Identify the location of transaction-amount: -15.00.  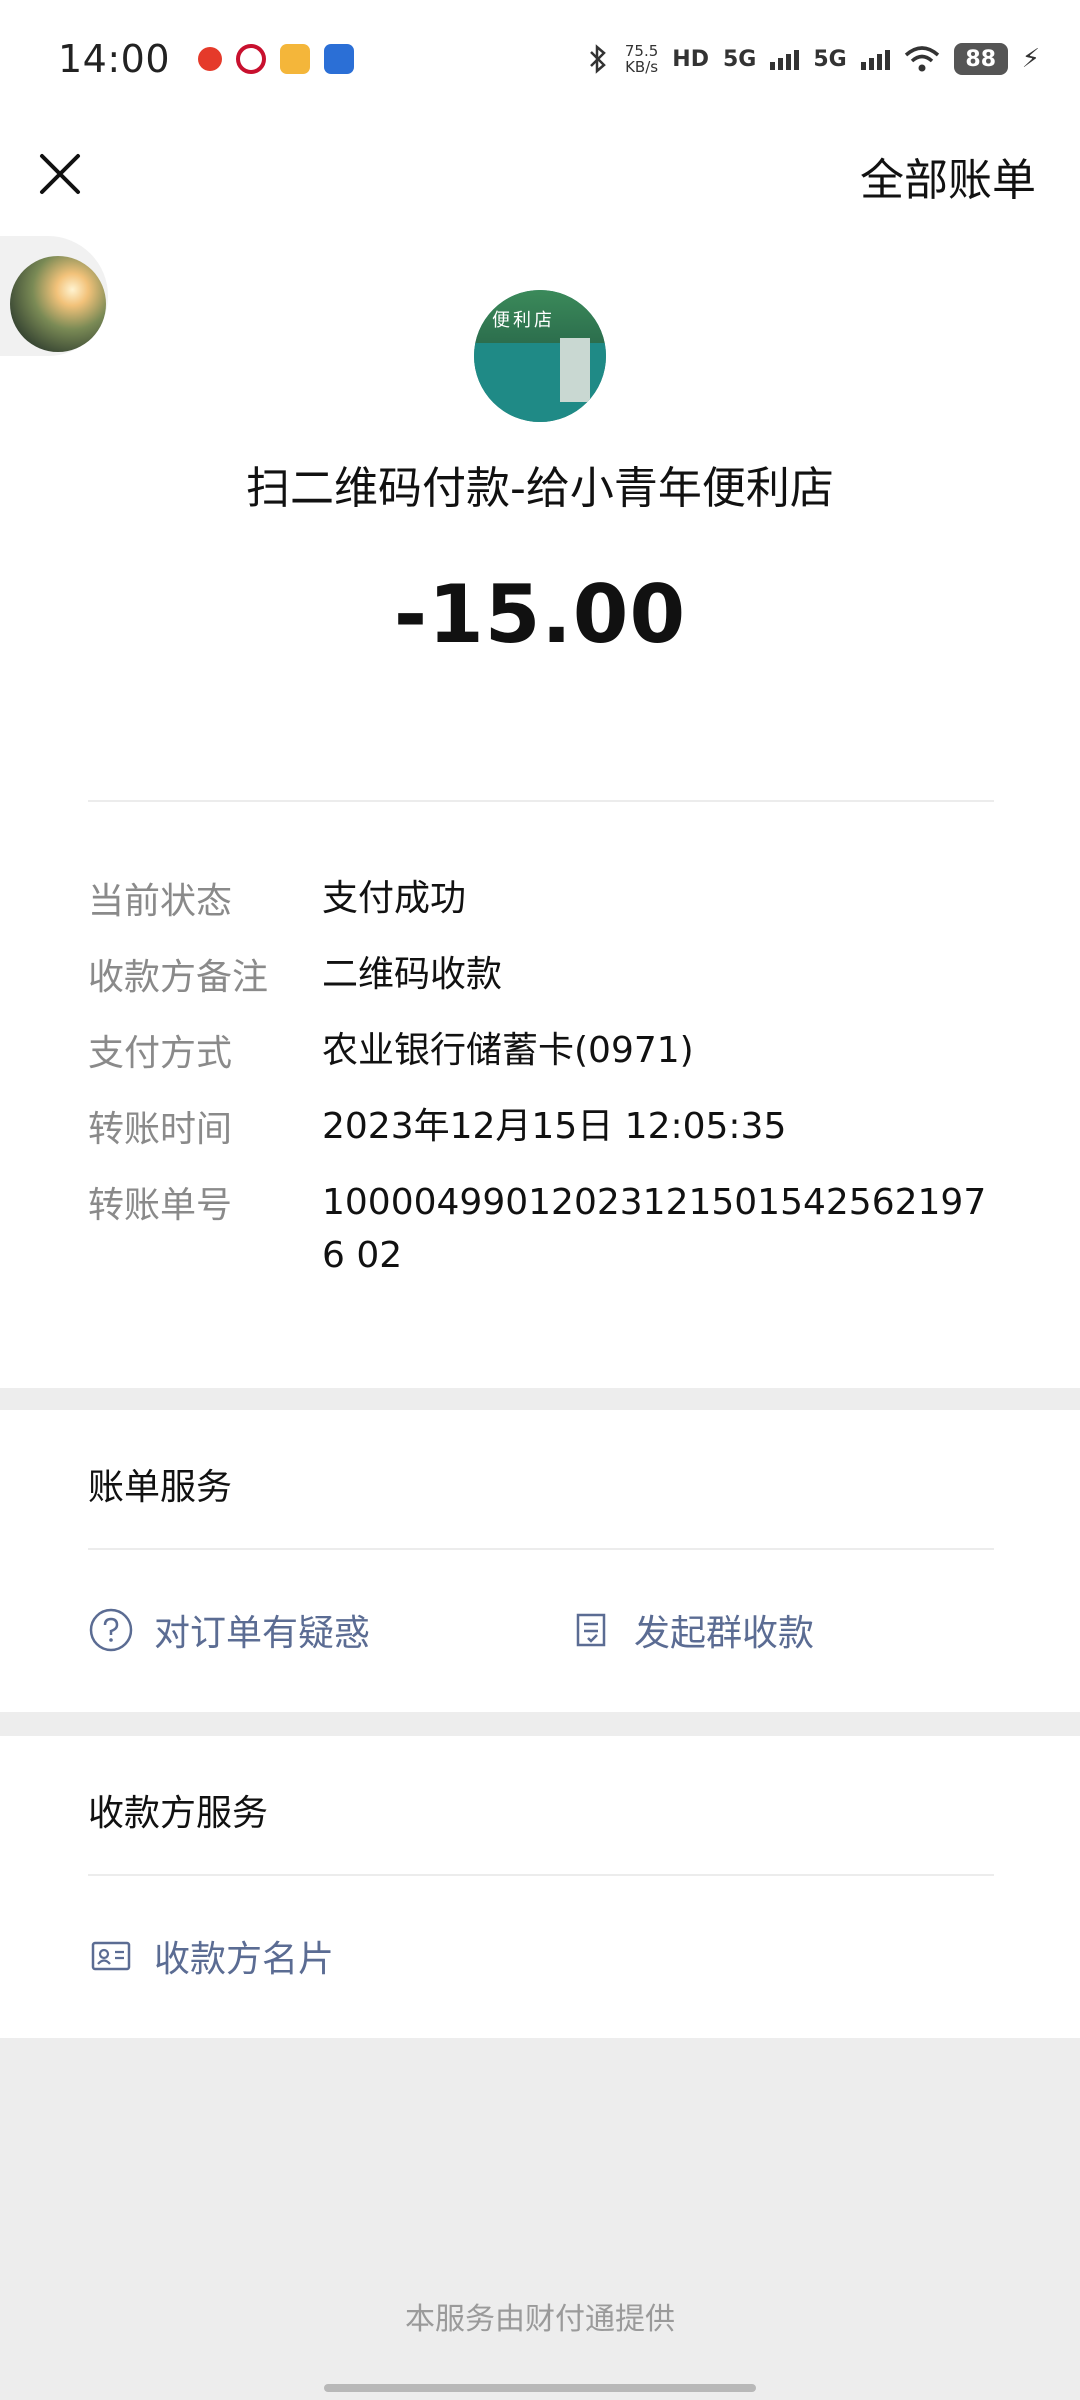
(540, 614).